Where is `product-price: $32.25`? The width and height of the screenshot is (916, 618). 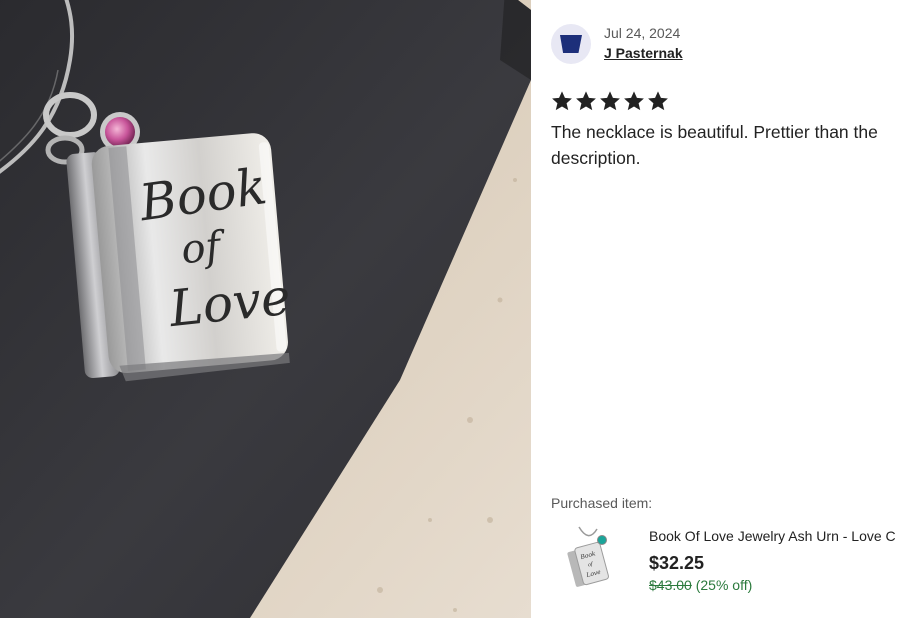 product-price: $32.25 is located at coordinates (677, 563).